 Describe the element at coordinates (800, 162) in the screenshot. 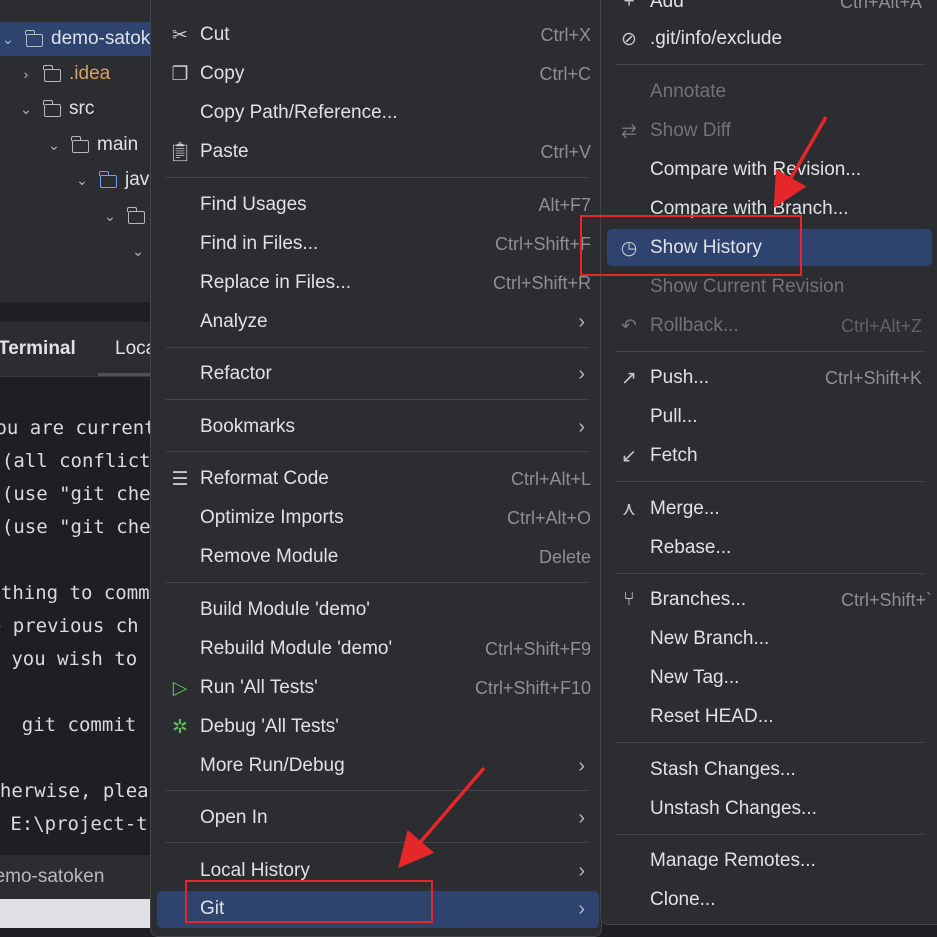

I see `annotation-arrow-history` at that location.